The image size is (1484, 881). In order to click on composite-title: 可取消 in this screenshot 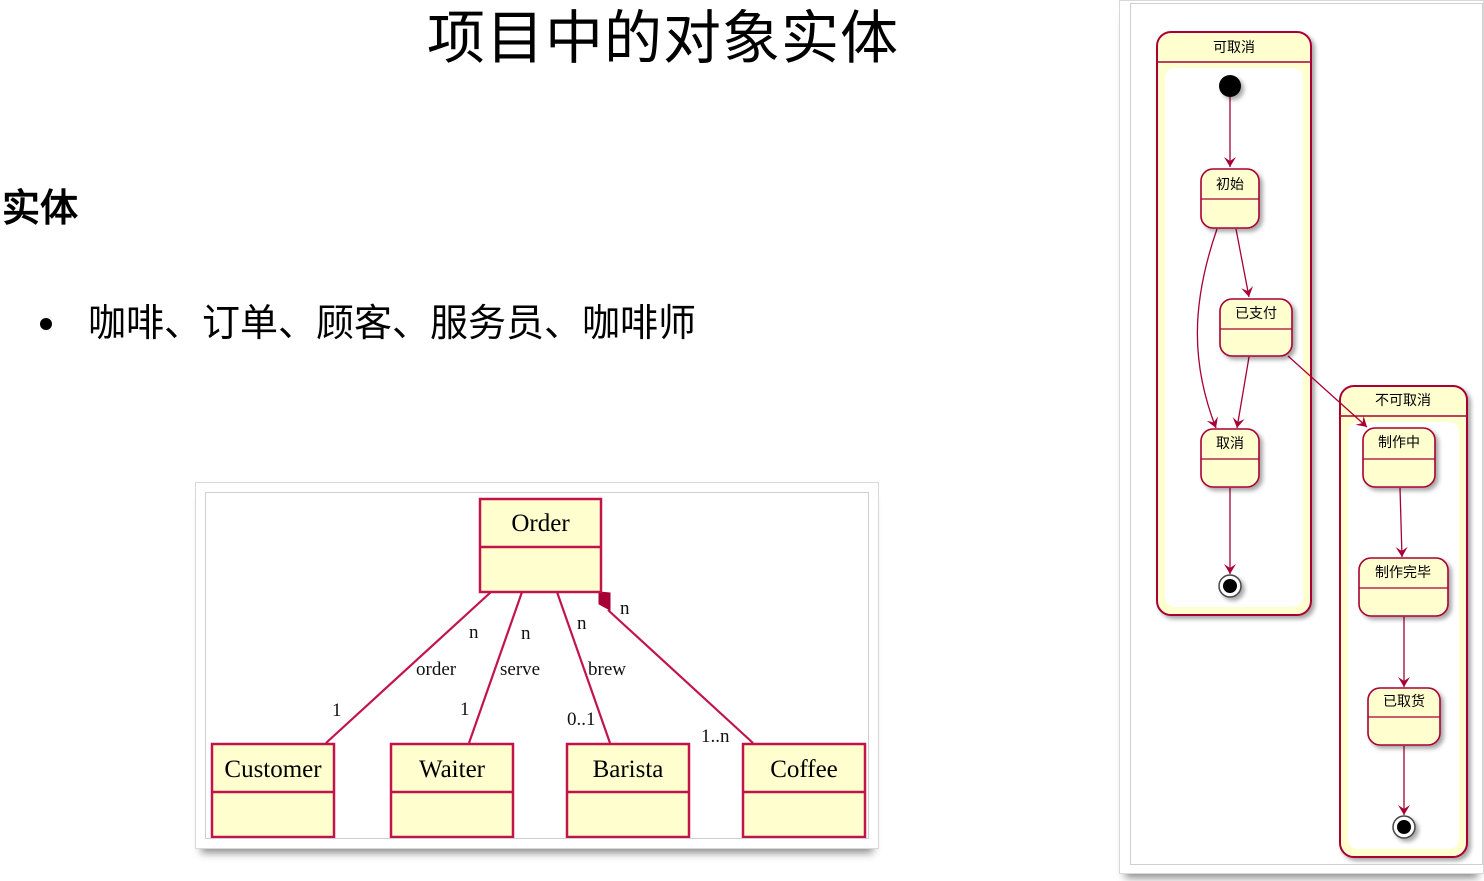, I will do `click(1234, 48)`.